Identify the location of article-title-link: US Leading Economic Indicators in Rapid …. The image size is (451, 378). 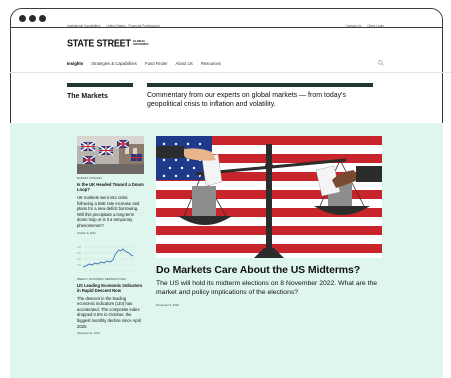
(110, 288).